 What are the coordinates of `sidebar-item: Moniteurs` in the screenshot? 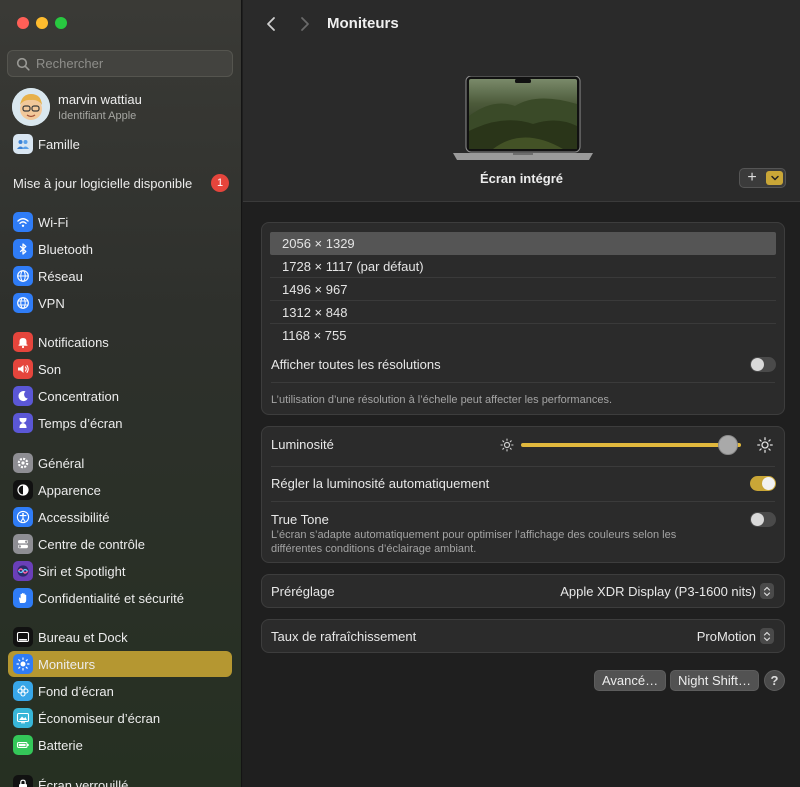 It's located at (120, 664).